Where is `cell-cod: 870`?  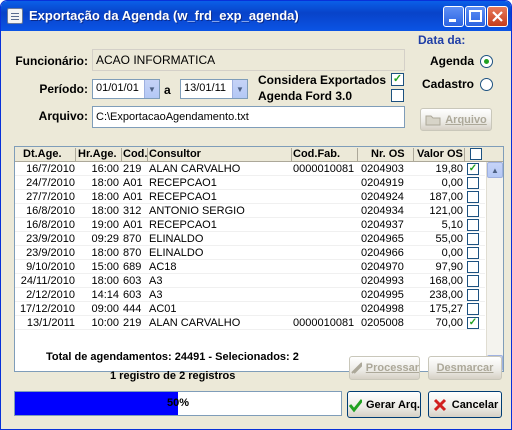 cell-cod: 870 is located at coordinates (132, 239).